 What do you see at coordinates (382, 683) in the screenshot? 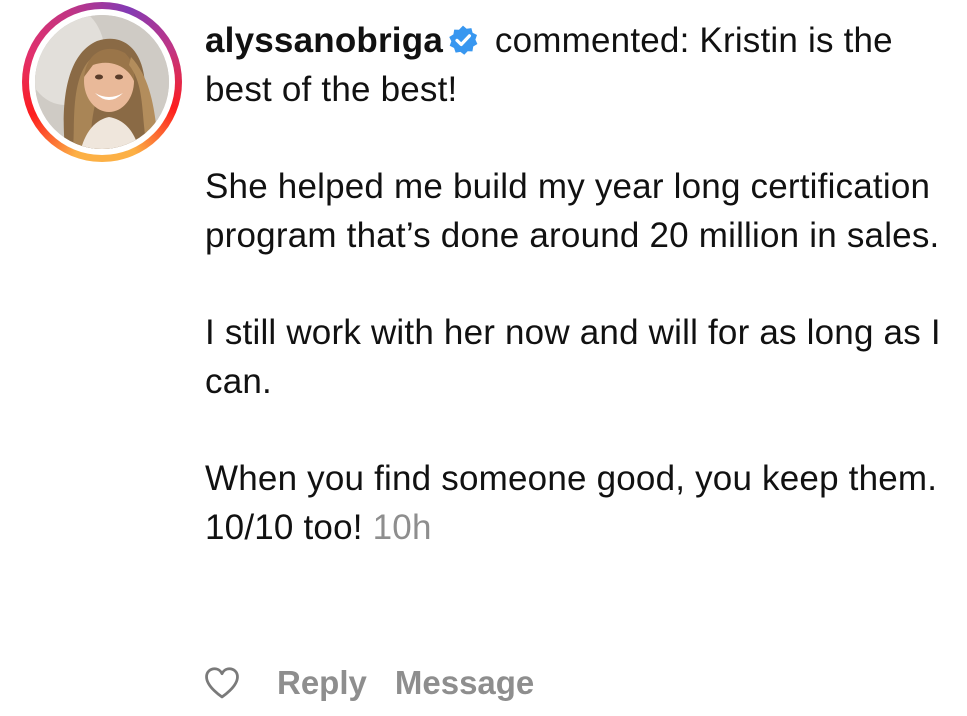
I see `comment-actions: Reply Message` at bounding box center [382, 683].